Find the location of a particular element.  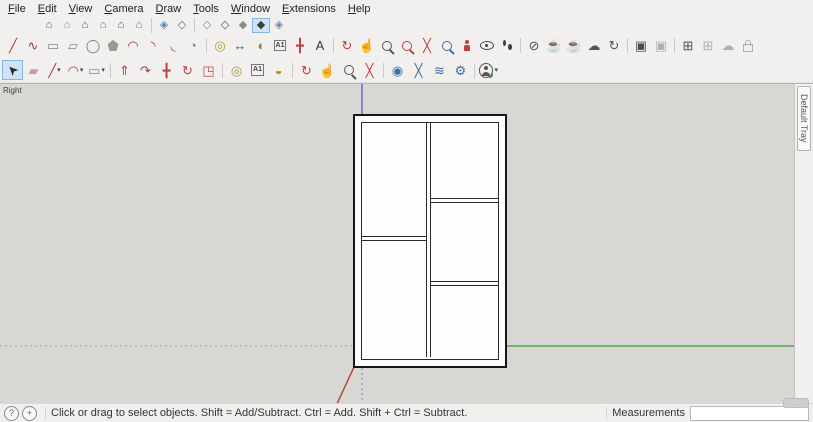

get-models-button: ☕ is located at coordinates (554, 45).